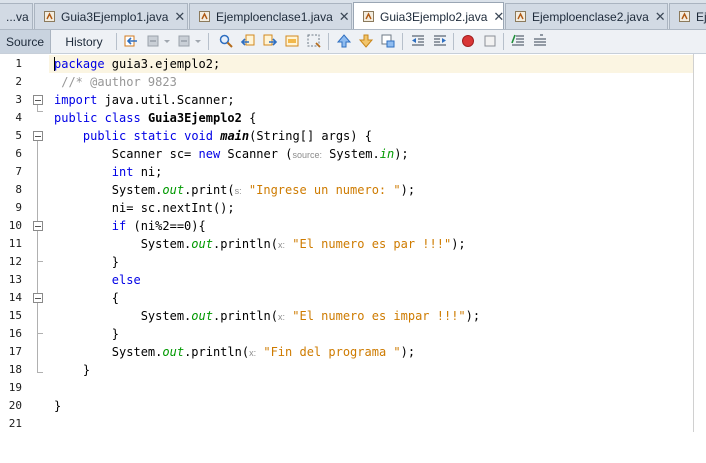  What do you see at coordinates (126, 154) in the screenshot?
I see `code-token: Scanner sc=` at bounding box center [126, 154].